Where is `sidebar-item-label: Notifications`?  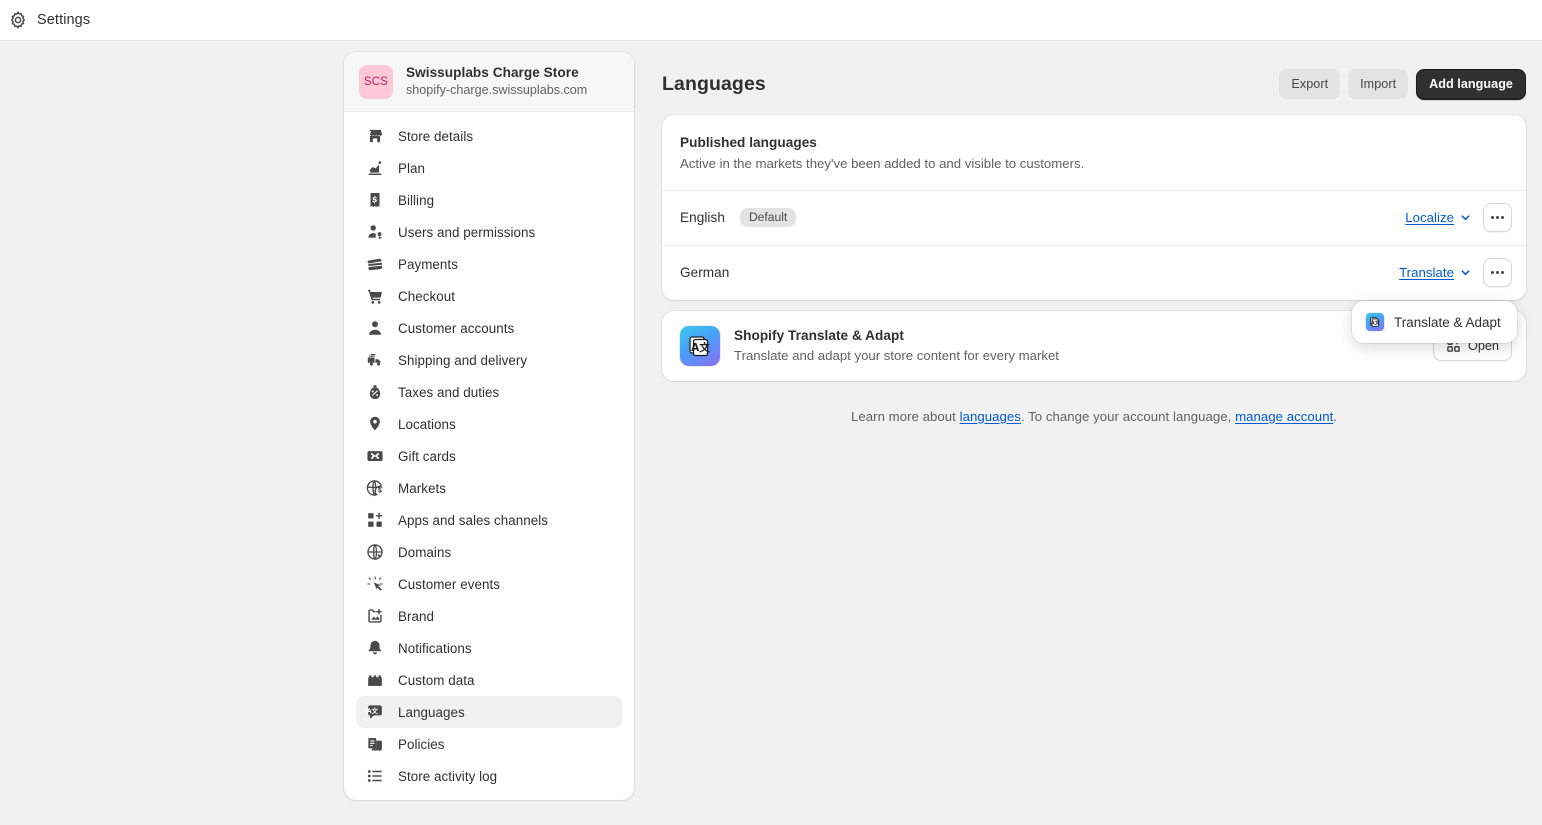 sidebar-item-label: Notifications is located at coordinates (435, 648).